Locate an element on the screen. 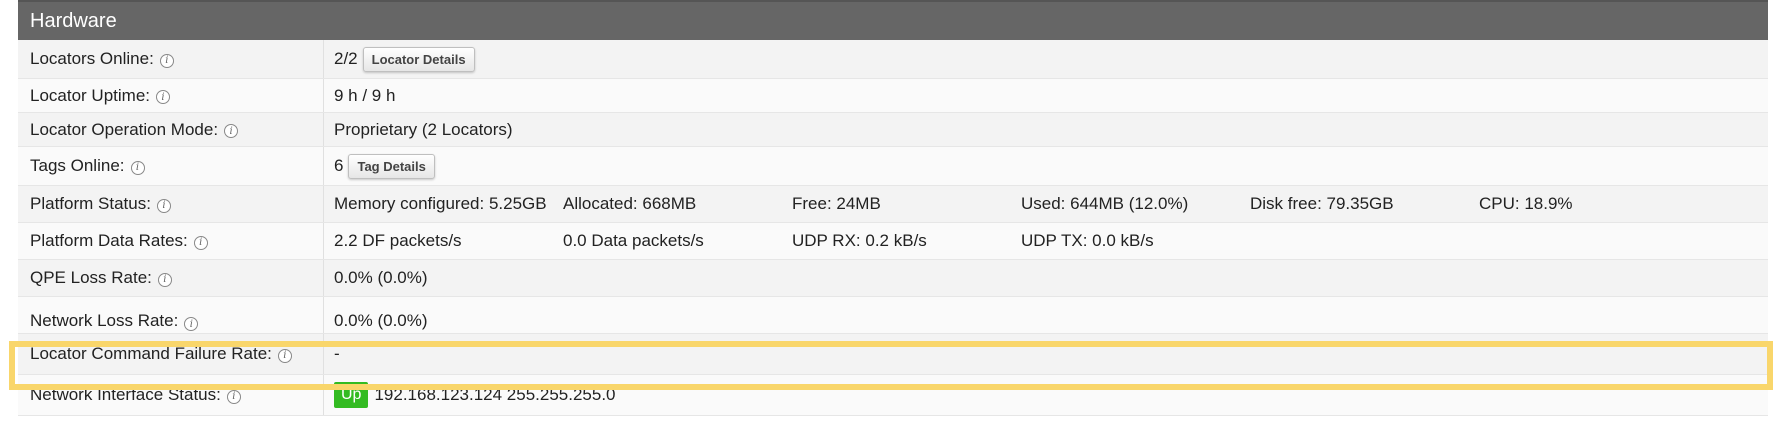  label-text: Network Interface Status: is located at coordinates (125, 394).